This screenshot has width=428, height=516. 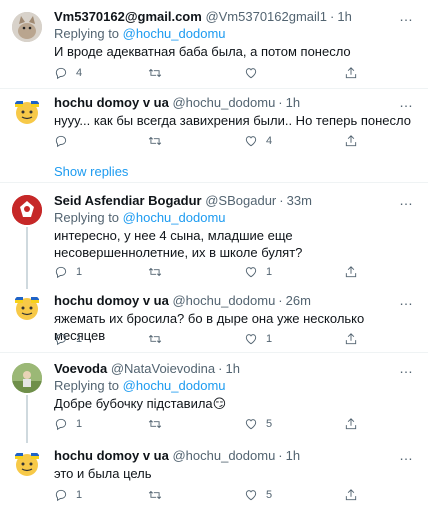 I want to click on author-name: Voevoda, so click(x=80, y=368).